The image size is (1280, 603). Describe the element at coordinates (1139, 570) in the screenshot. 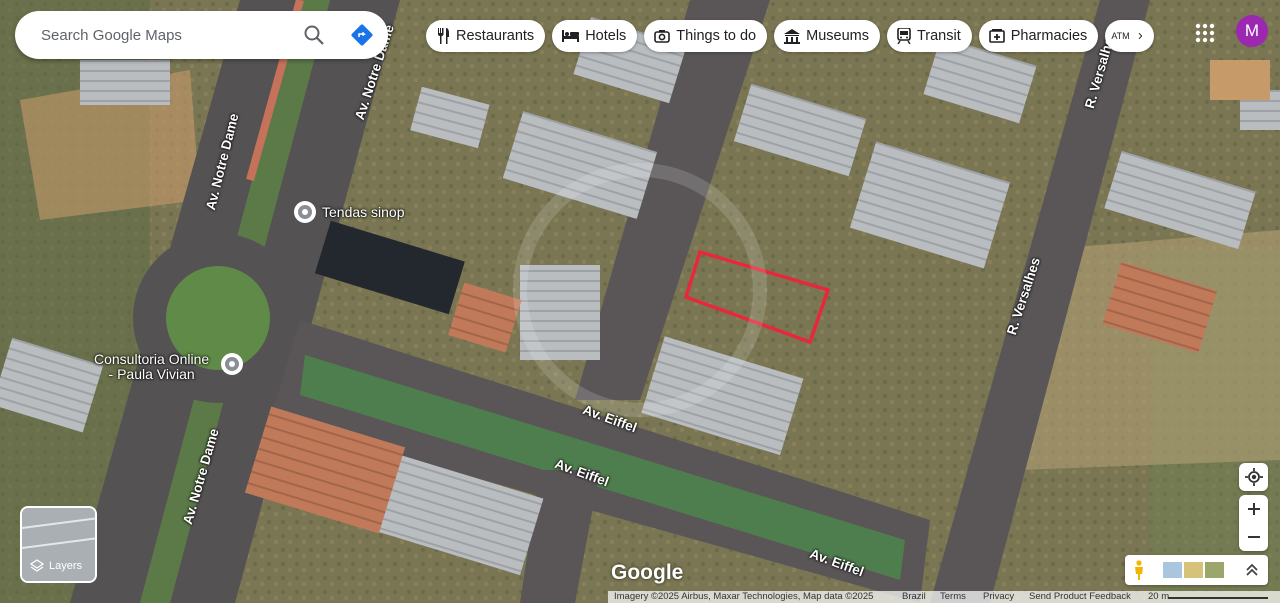

I see `pegman-icon` at that location.